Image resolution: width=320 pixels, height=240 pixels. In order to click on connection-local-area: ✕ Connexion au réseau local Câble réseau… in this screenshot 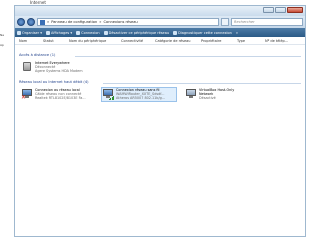, I will do `click(60, 94)`.